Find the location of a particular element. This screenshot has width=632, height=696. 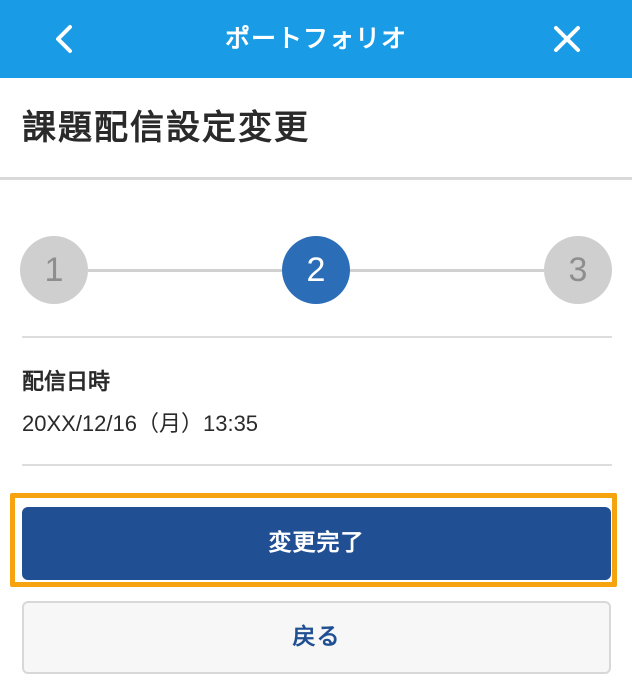

step-2-current: 2 is located at coordinates (316, 270).